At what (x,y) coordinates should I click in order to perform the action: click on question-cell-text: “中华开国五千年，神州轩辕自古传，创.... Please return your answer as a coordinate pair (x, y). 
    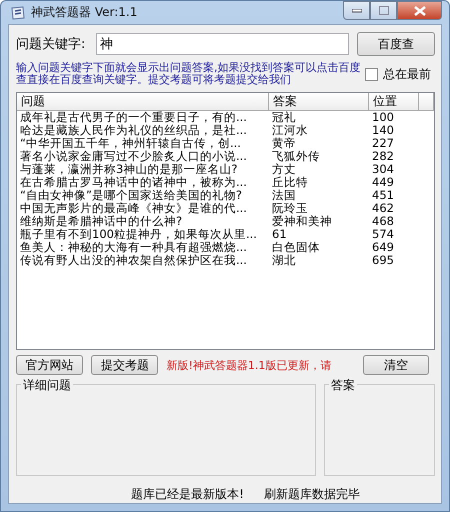
    Looking at the image, I should click on (130, 143).